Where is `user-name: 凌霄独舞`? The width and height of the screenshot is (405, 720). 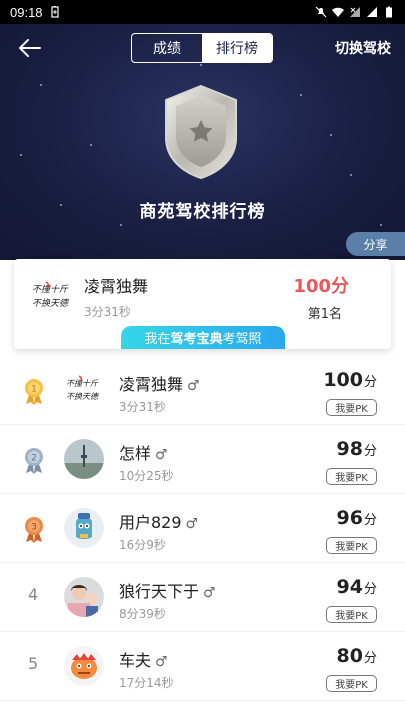
user-name: 凌霄独舞 is located at coordinates (151, 384).